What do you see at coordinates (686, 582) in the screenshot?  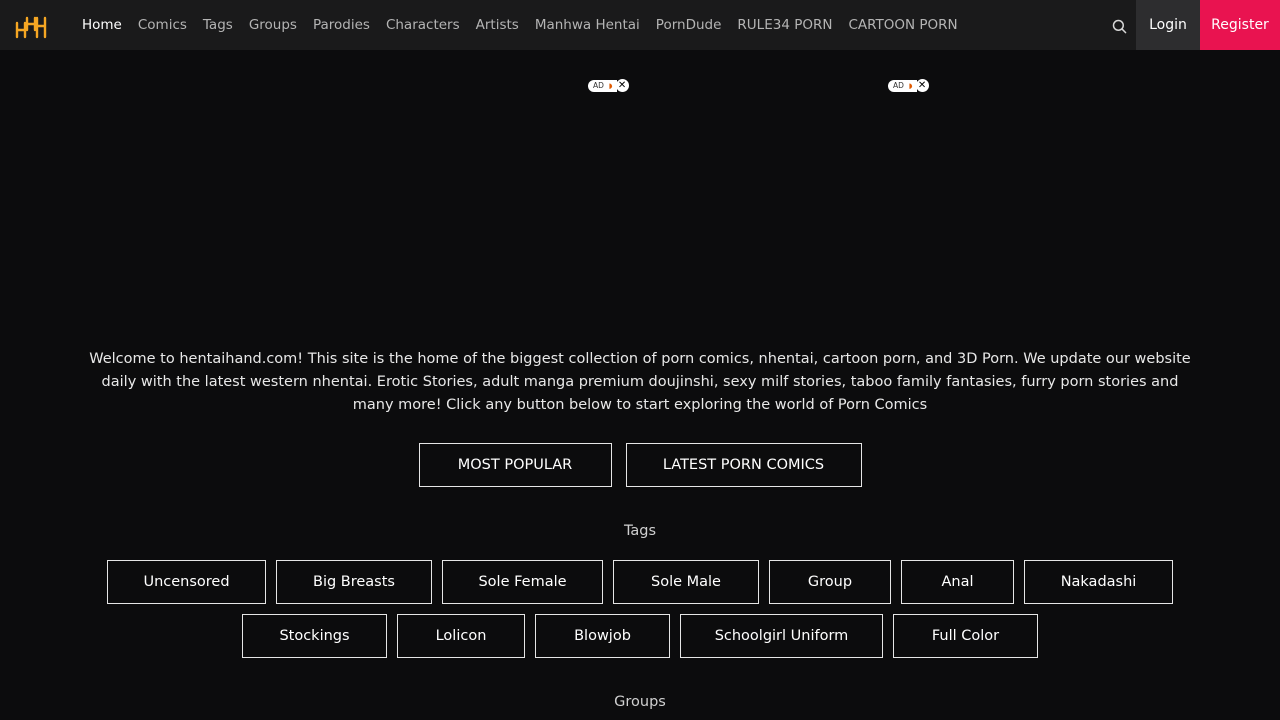 I see `tag-sole-male: Sole Male` at bounding box center [686, 582].